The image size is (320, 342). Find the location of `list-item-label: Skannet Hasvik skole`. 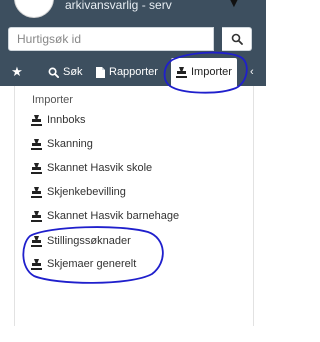

list-item-label: Skannet Hasvik skole is located at coordinates (100, 168).